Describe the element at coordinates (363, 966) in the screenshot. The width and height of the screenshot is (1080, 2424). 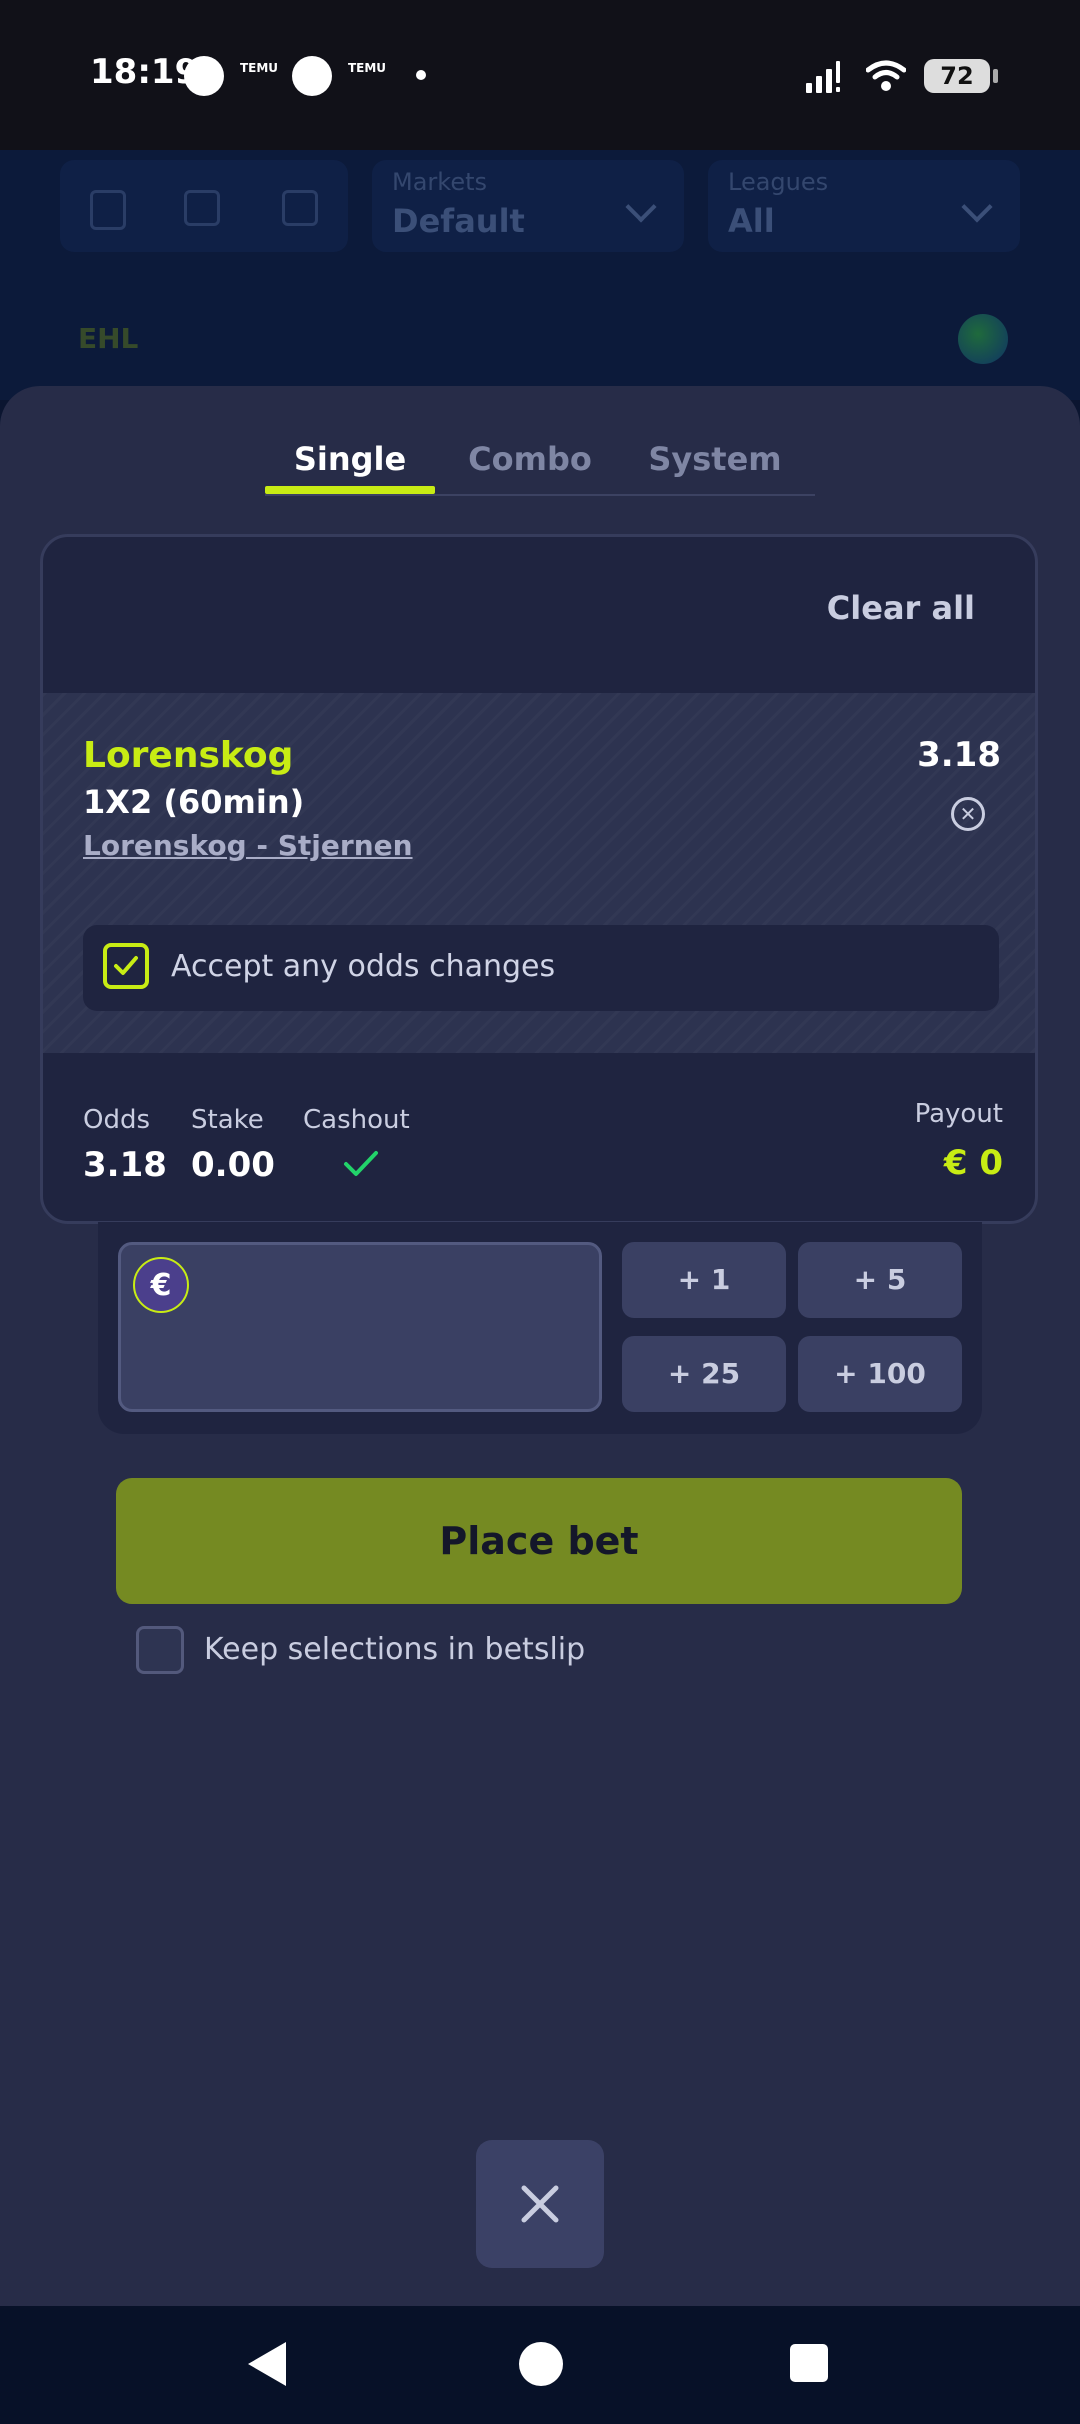
I see `accept-odds-label: Accept any odds changes` at that location.